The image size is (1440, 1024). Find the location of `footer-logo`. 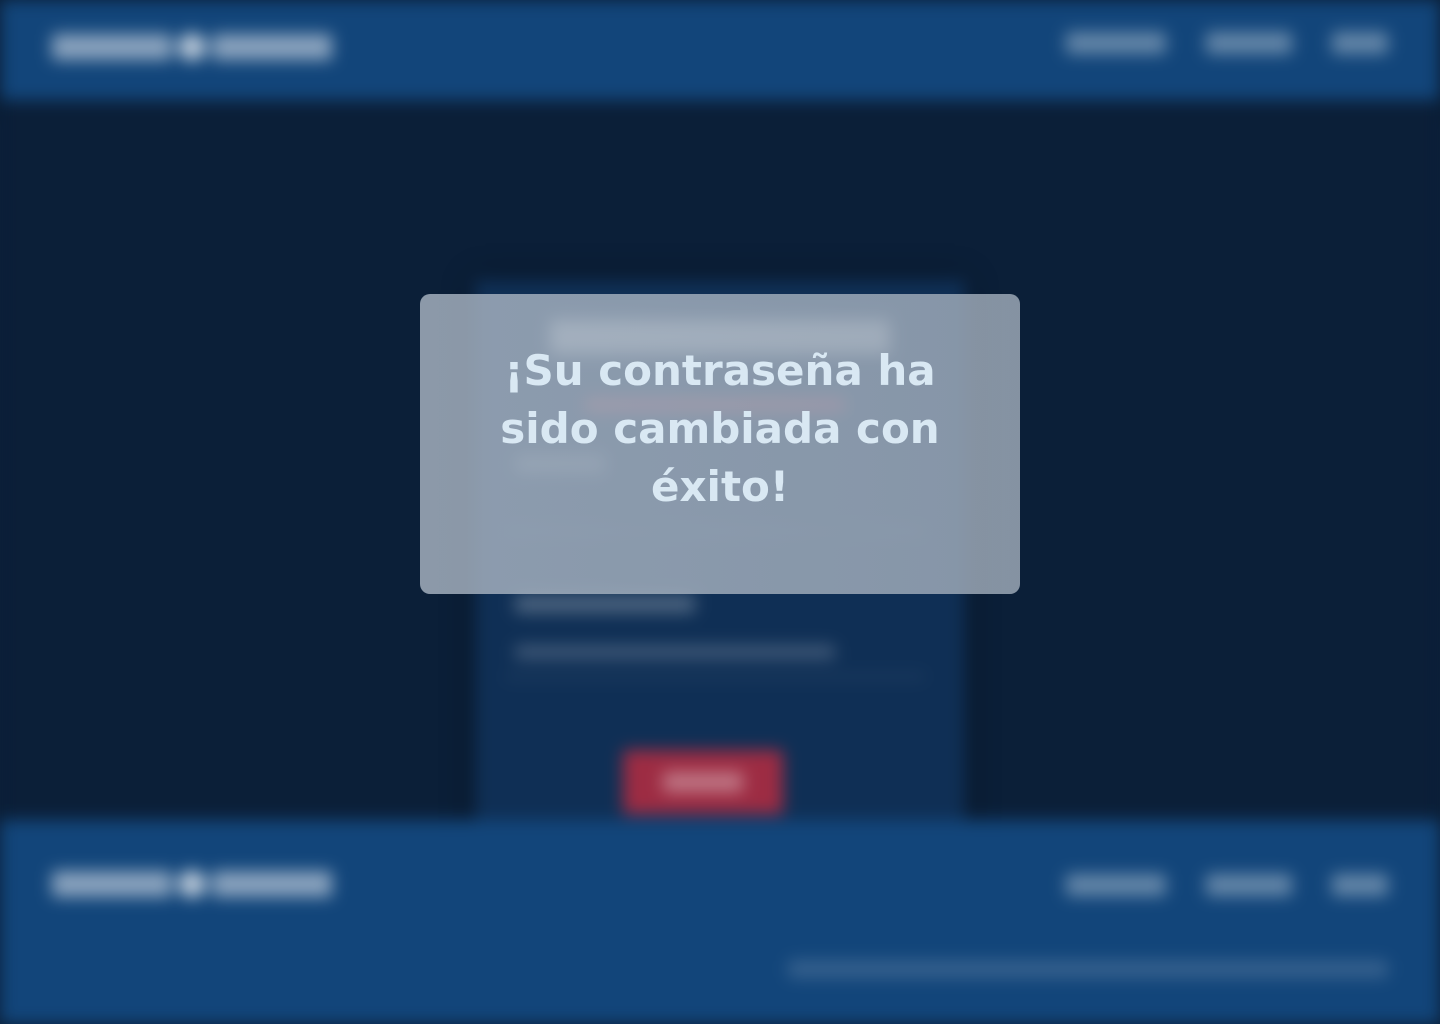

footer-logo is located at coordinates (192, 884).